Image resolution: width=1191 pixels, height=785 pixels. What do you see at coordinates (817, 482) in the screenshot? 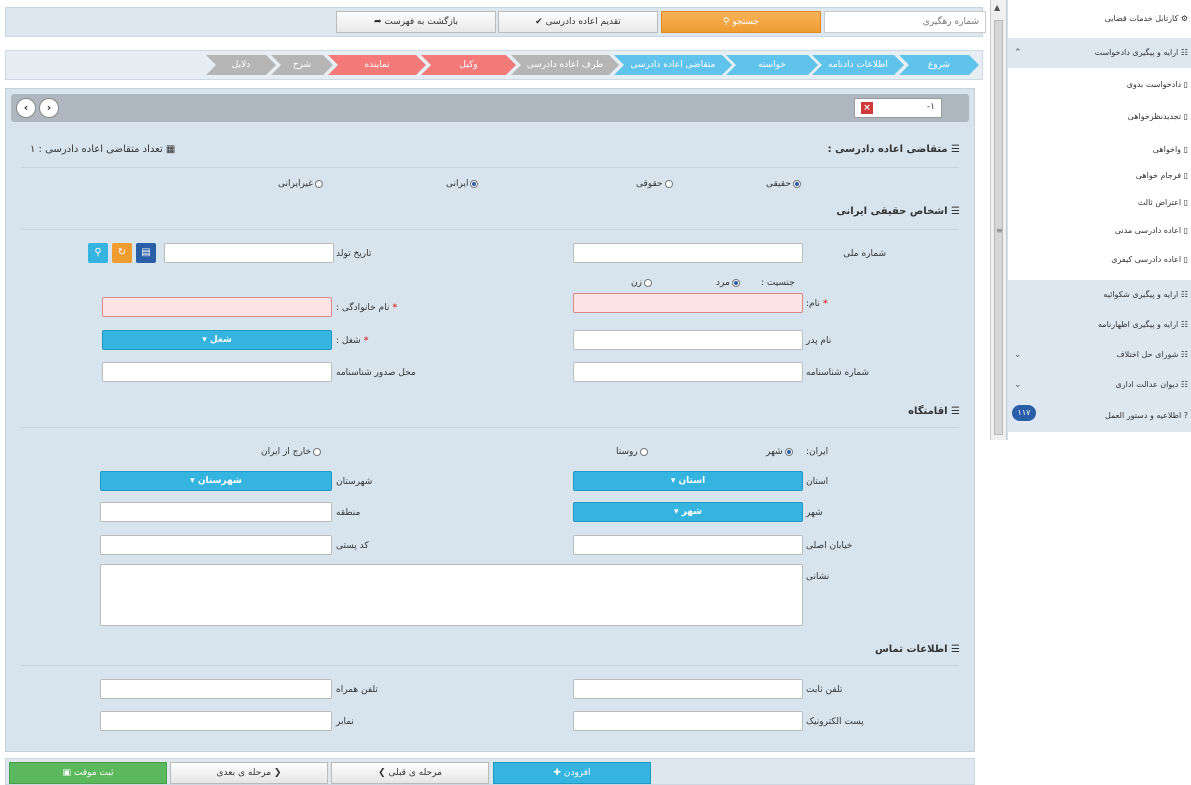
I see `province-label: استان` at bounding box center [817, 482].